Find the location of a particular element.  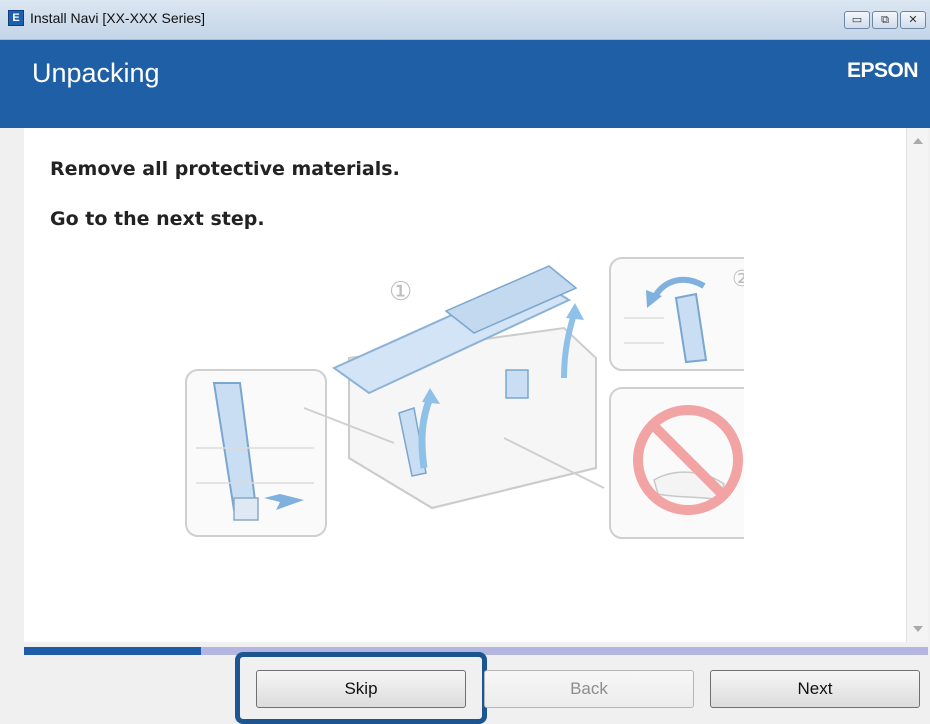

window-titlebar: E Install Navi [XX-XXX Series] ▭ ⧉ ✕ is located at coordinates (465, 20).